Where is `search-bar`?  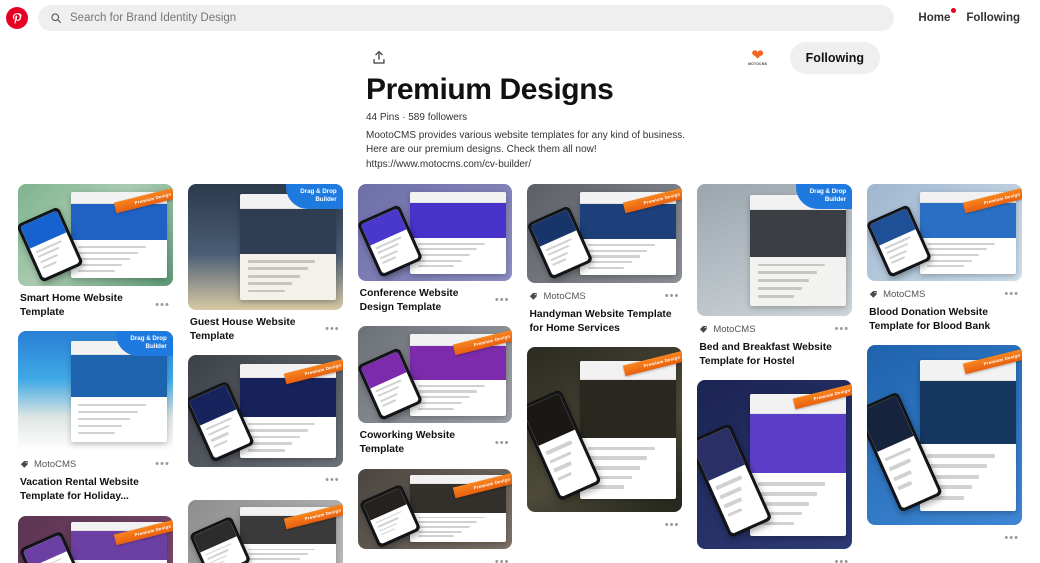
search-bar is located at coordinates (466, 18).